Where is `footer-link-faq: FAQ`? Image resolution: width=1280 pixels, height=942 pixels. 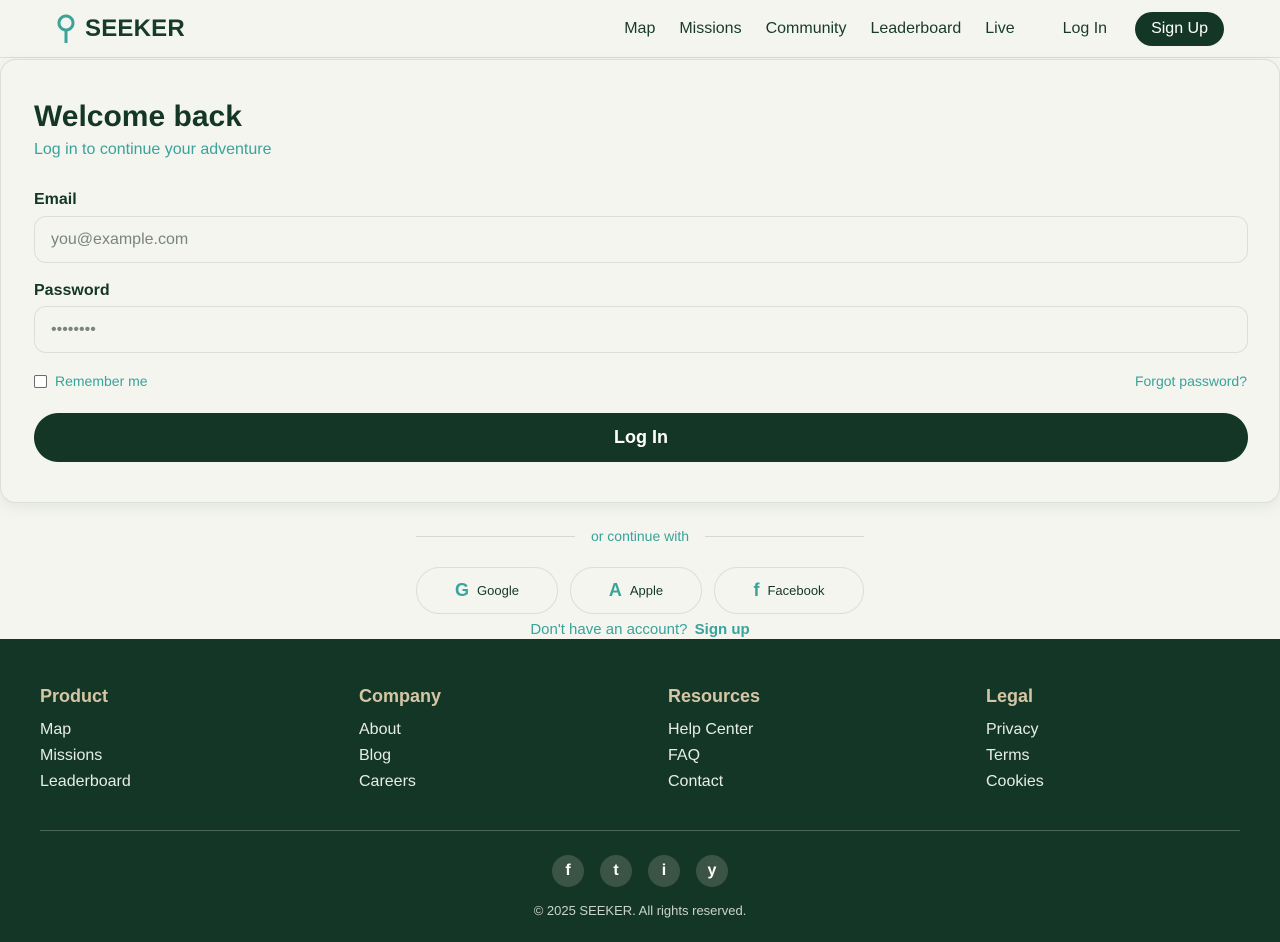 footer-link-faq: FAQ is located at coordinates (714, 756).